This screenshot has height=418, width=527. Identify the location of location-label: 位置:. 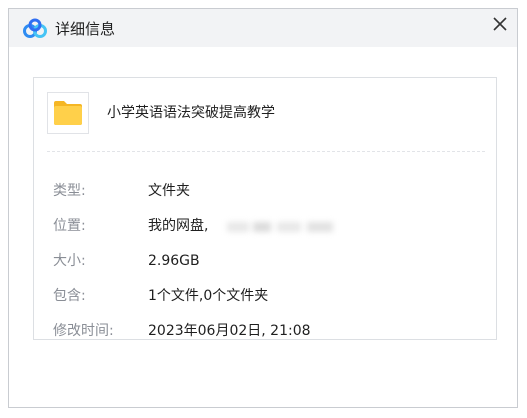
(69, 226).